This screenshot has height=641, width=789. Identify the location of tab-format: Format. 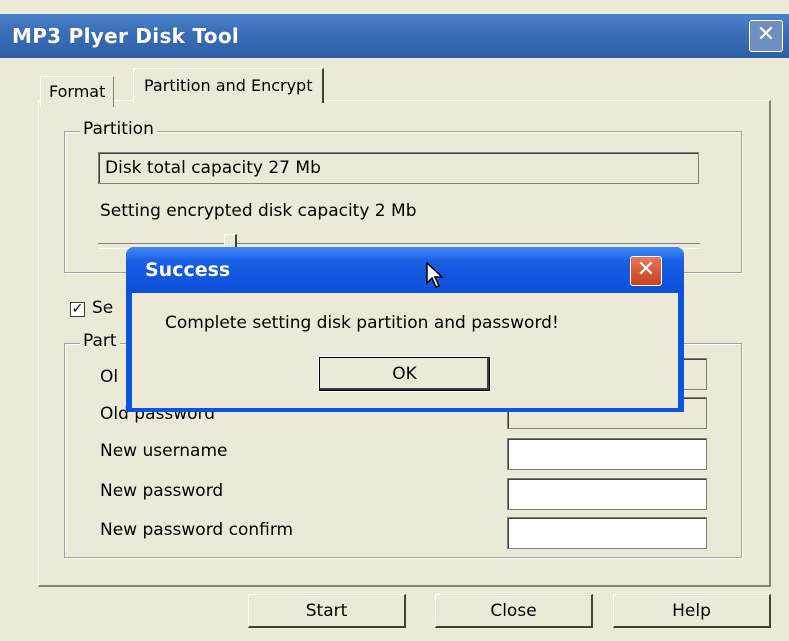
(77, 91).